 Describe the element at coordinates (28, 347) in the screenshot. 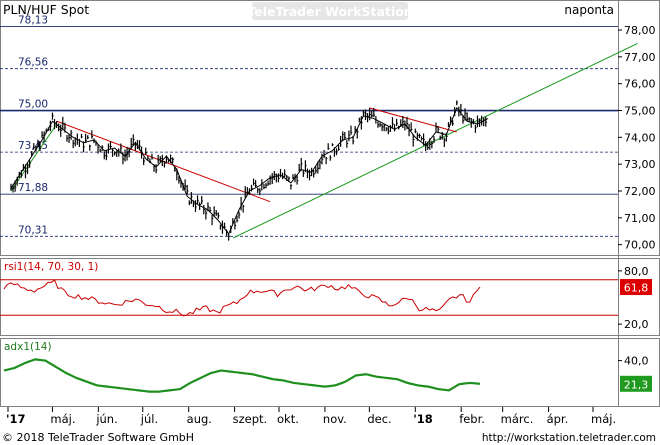

I see `adx-title: adx1(14)` at that location.